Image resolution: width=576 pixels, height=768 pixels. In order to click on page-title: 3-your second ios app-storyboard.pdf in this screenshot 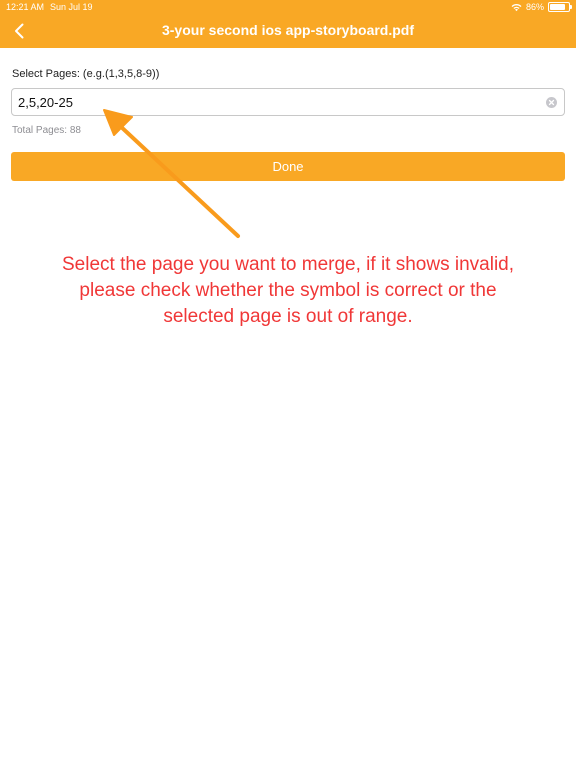, I will do `click(288, 30)`.